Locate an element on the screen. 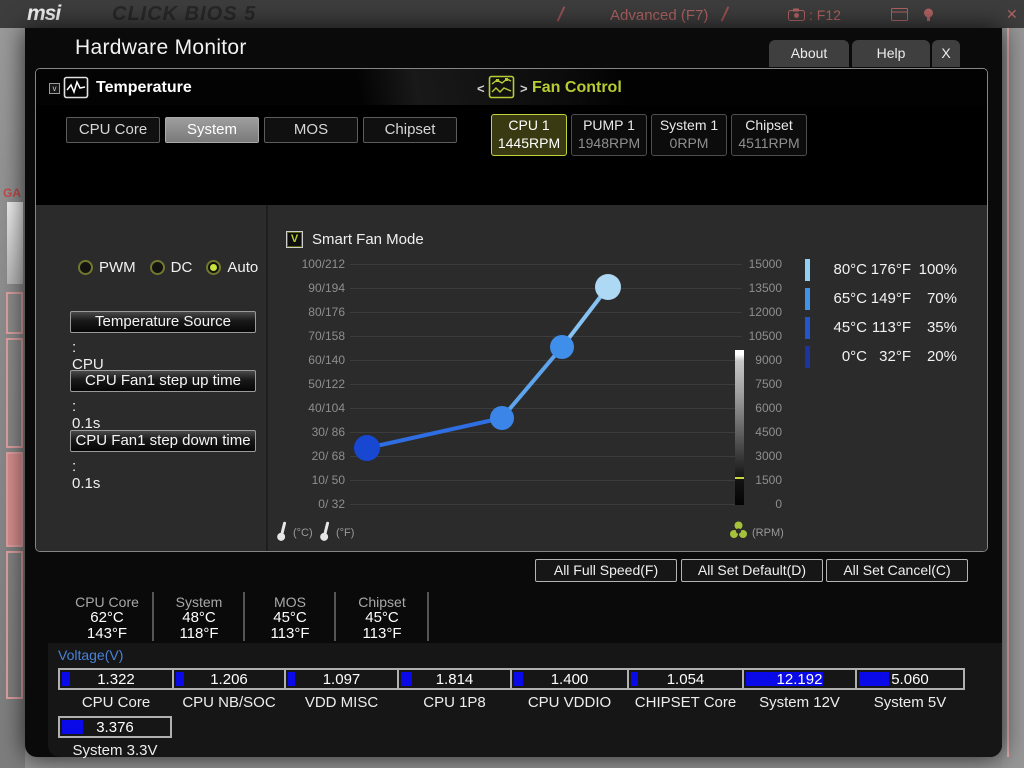  curve-table-row: 45°C 113°F 35% is located at coordinates (881, 327).